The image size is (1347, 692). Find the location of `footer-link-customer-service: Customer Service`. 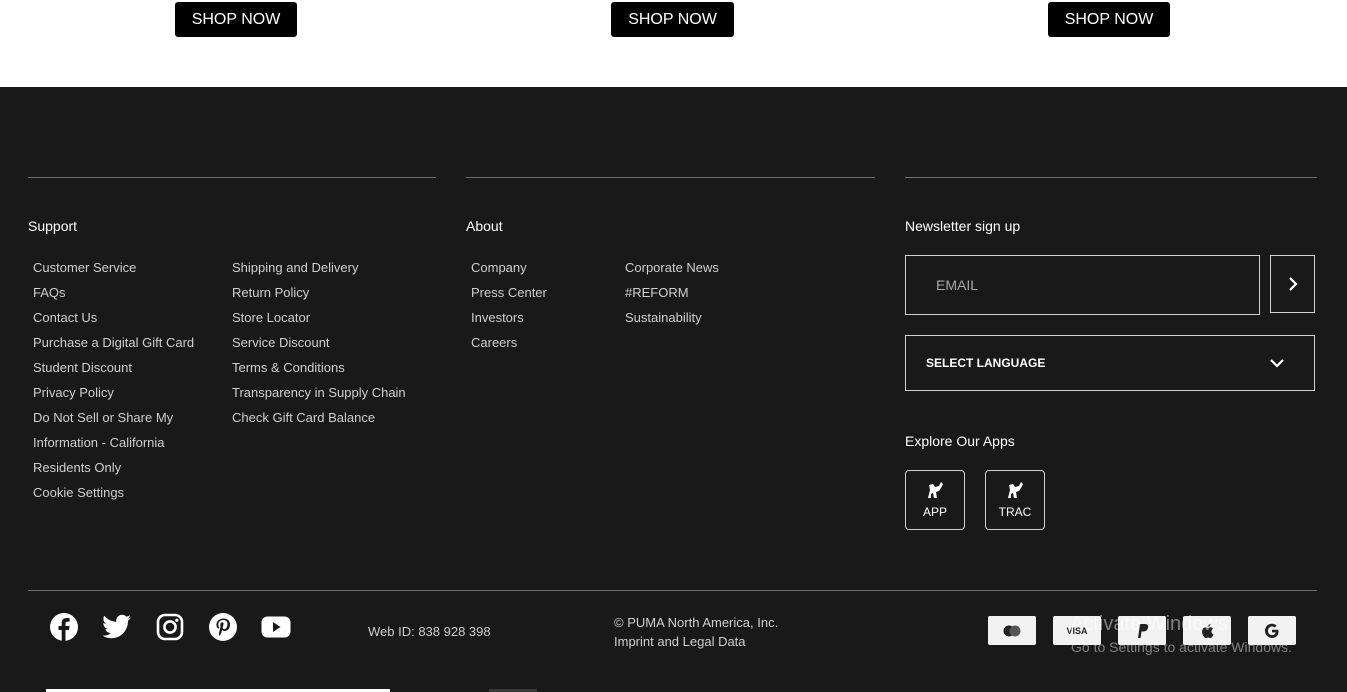

footer-link-customer-service: Customer Service is located at coordinates (113, 272).